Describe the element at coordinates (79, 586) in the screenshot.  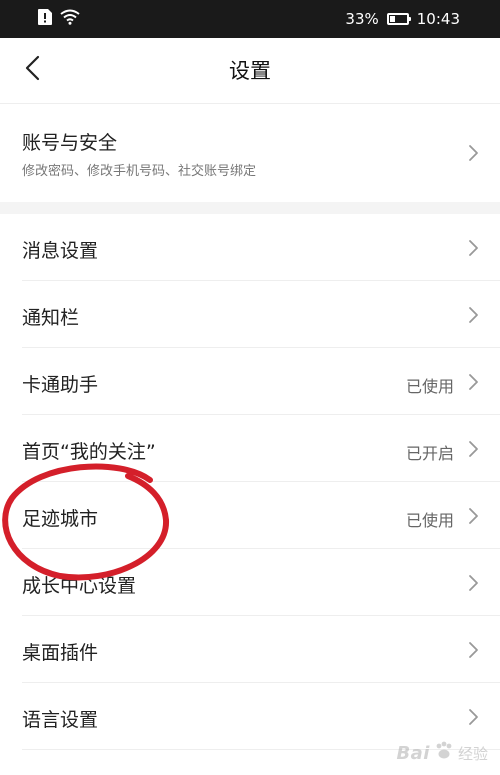
I see `settings-item-label: 成长中心设置` at that location.